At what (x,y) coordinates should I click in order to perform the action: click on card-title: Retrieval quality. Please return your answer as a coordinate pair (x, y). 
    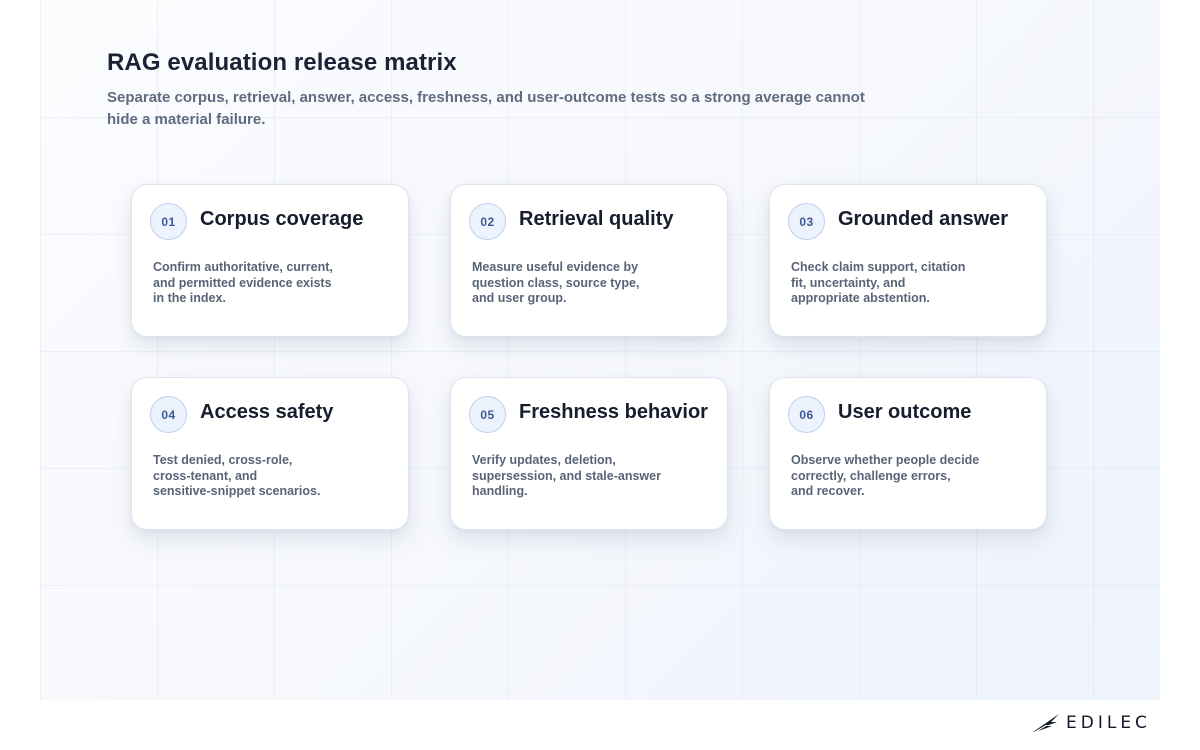
    Looking at the image, I should click on (596, 219).